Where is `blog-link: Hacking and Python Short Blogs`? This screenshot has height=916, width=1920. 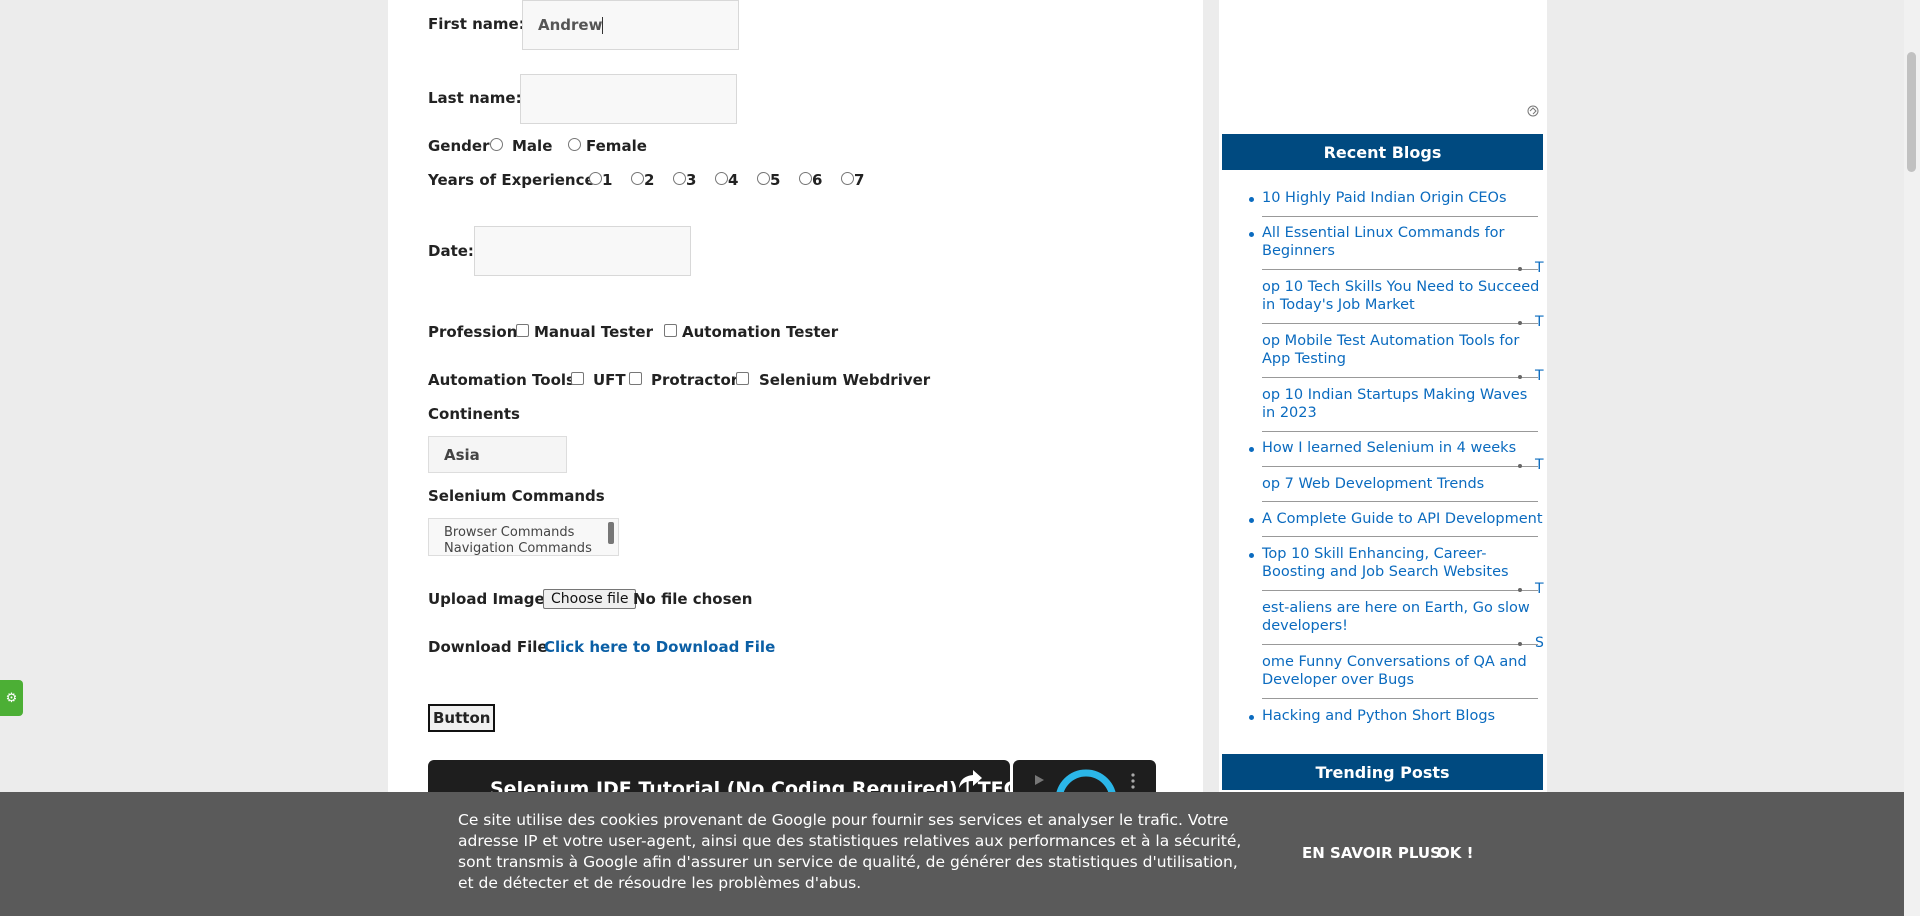
blog-link: Hacking and Python Short Blogs is located at coordinates (1403, 716).